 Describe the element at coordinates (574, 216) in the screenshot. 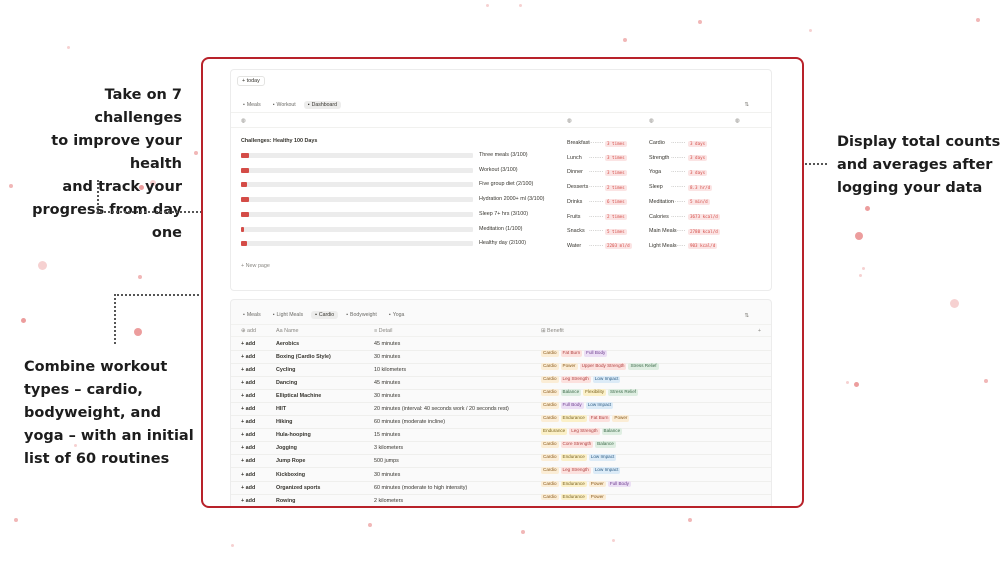

I see `count-label: Fruits` at that location.